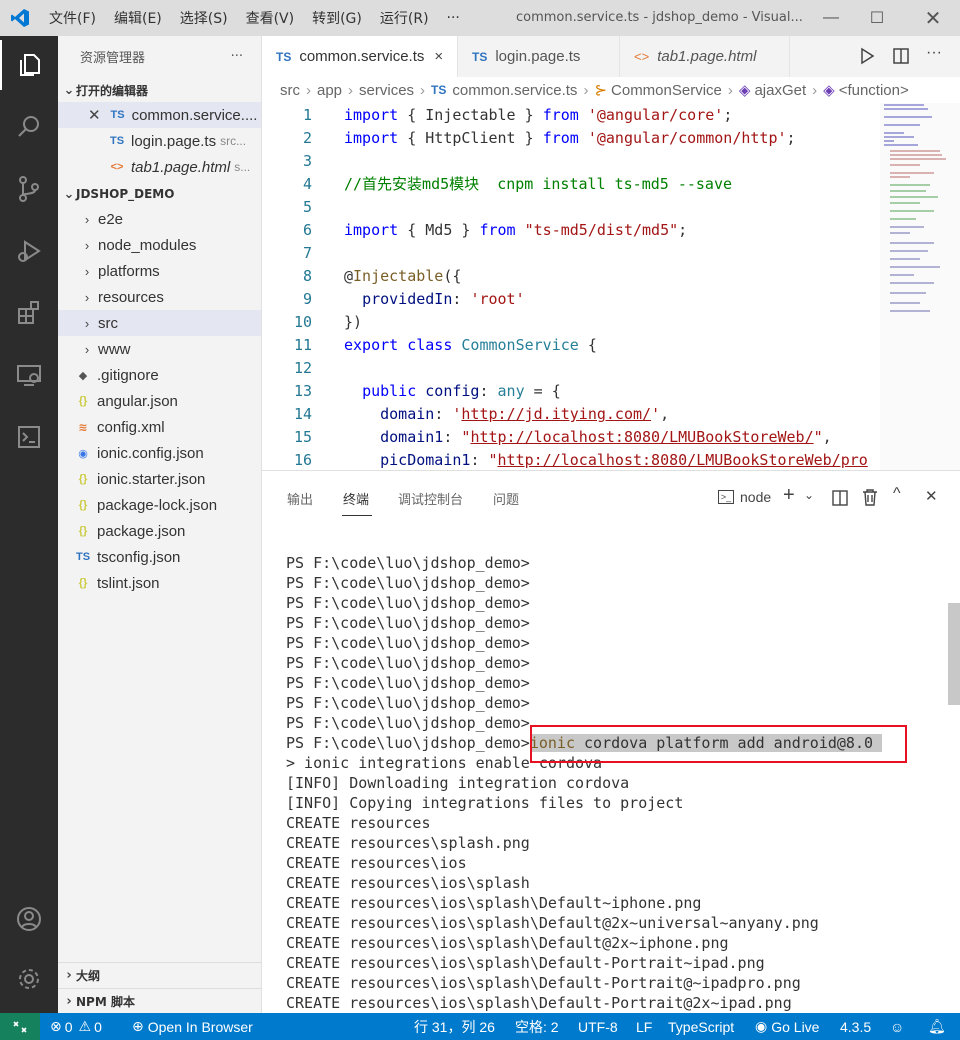 This screenshot has width=960, height=1040. What do you see at coordinates (159, 245) in the screenshot?
I see `folder-item: › node_modules` at bounding box center [159, 245].